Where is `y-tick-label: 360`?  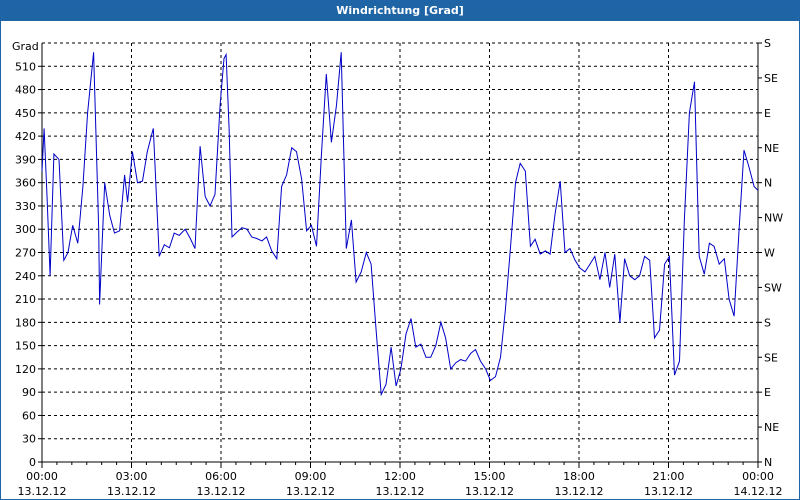
y-tick-label: 360 is located at coordinates (25, 183).